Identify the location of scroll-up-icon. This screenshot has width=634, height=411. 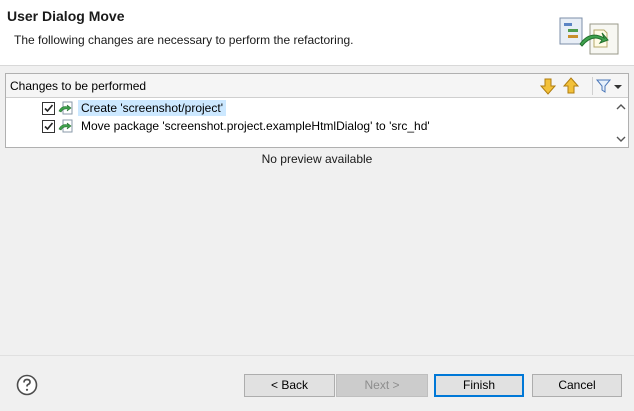
(621, 107).